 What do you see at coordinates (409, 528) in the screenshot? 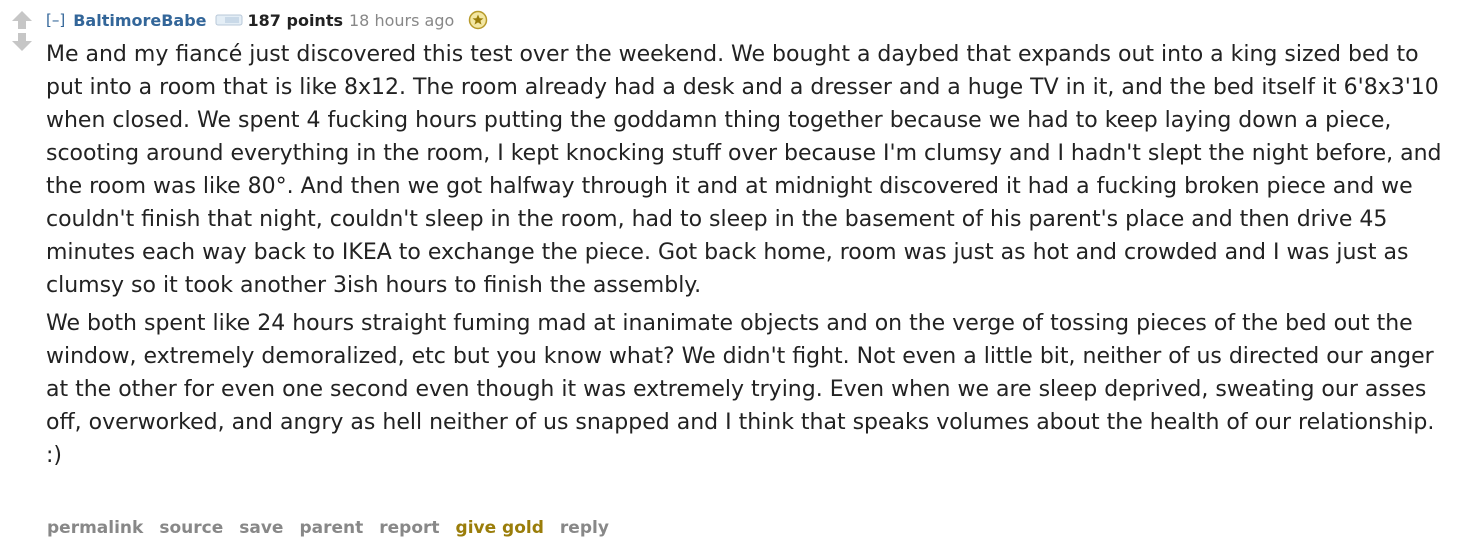
I see `report-button: report` at bounding box center [409, 528].